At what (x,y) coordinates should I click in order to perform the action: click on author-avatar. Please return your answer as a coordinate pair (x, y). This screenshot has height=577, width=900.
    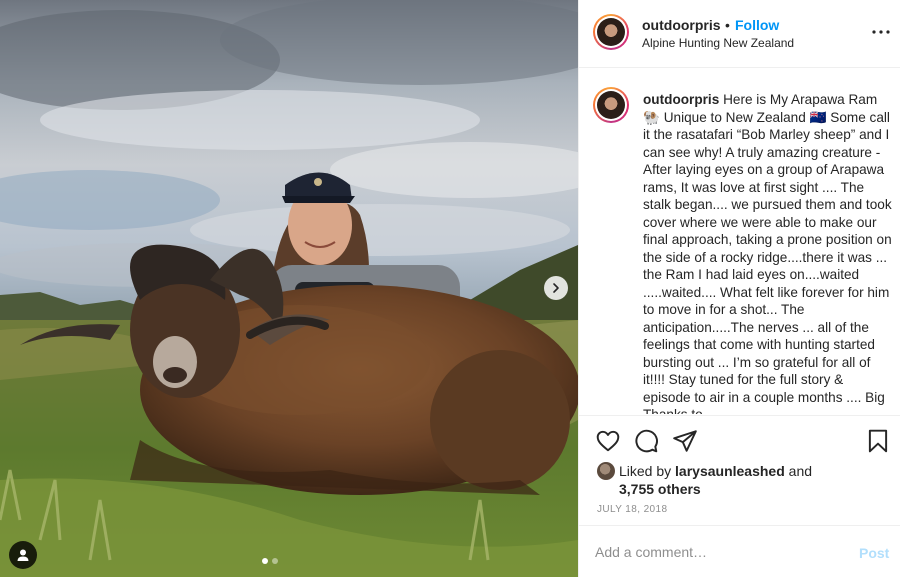
    Looking at the image, I should click on (611, 32).